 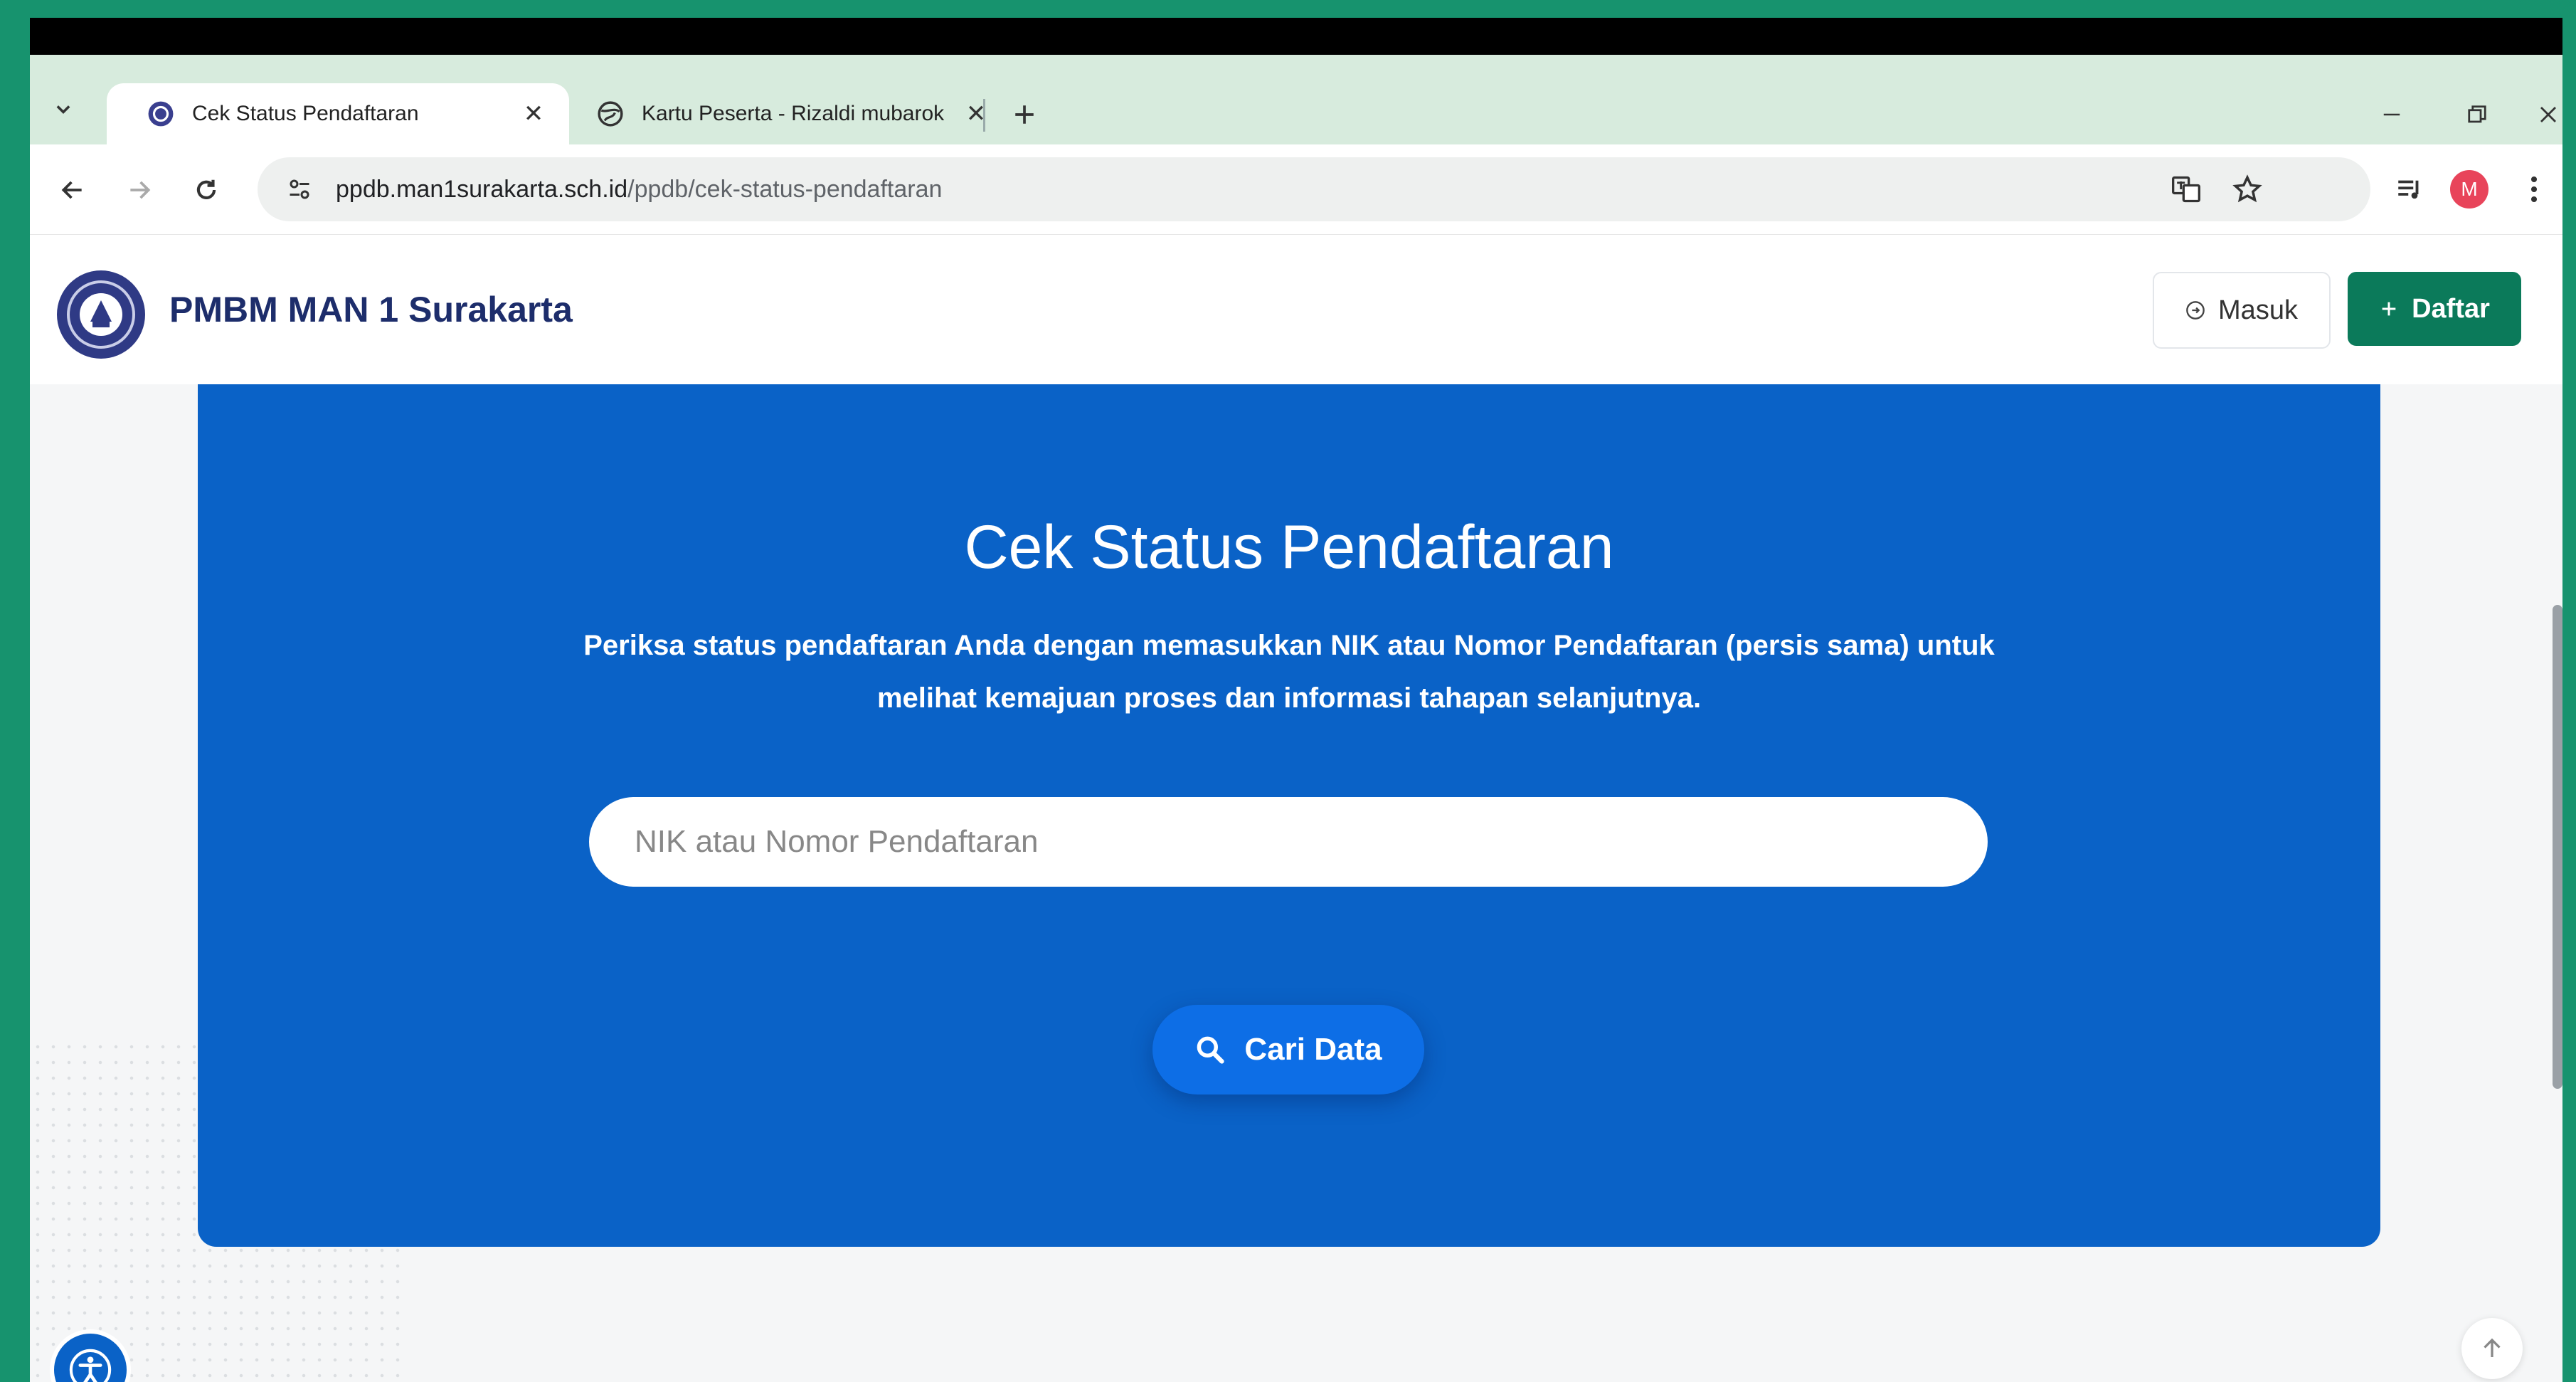 I want to click on school-logo-icon, so click(x=161, y=114).